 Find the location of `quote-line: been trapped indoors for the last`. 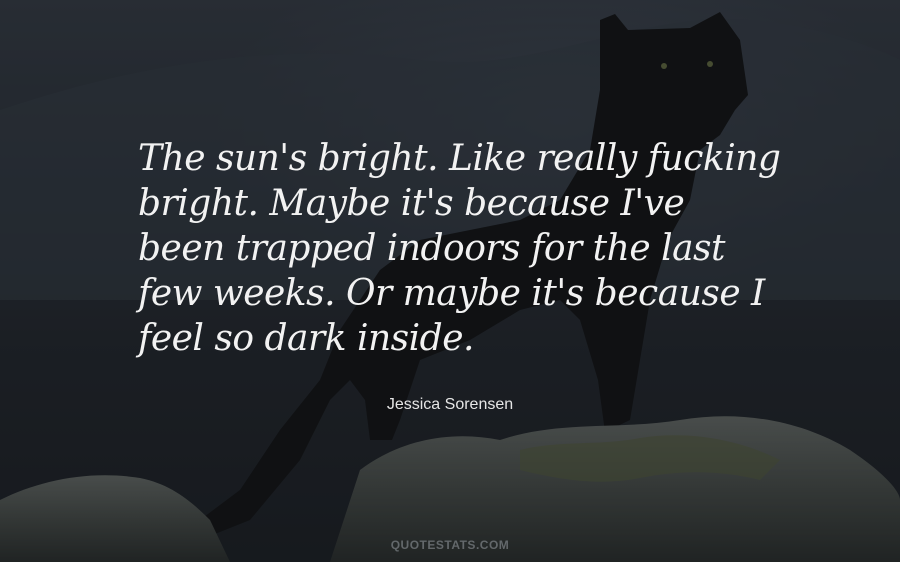

quote-line: been trapped indoors for the last is located at coordinates (432, 248).